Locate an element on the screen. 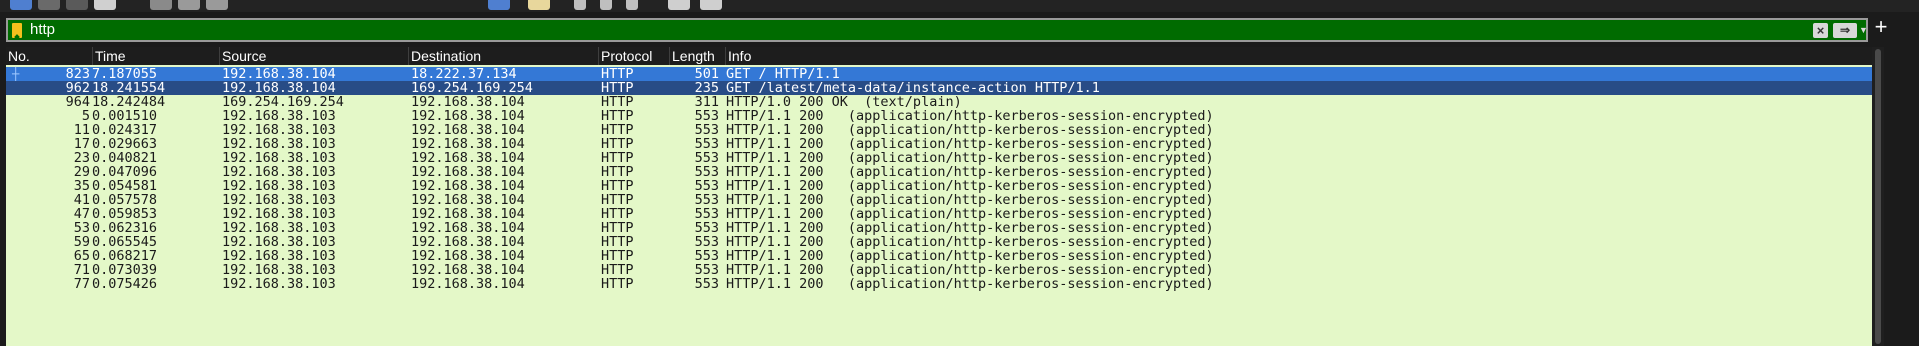 The width and height of the screenshot is (1919, 346). cell-no: 53 is located at coordinates (81, 228).